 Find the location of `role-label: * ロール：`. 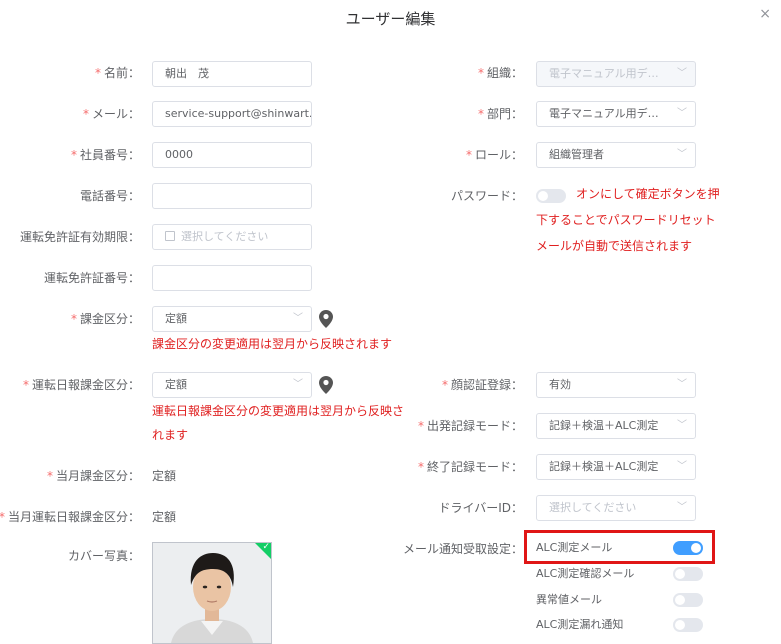

role-label: * ロール： is located at coordinates (494, 155).